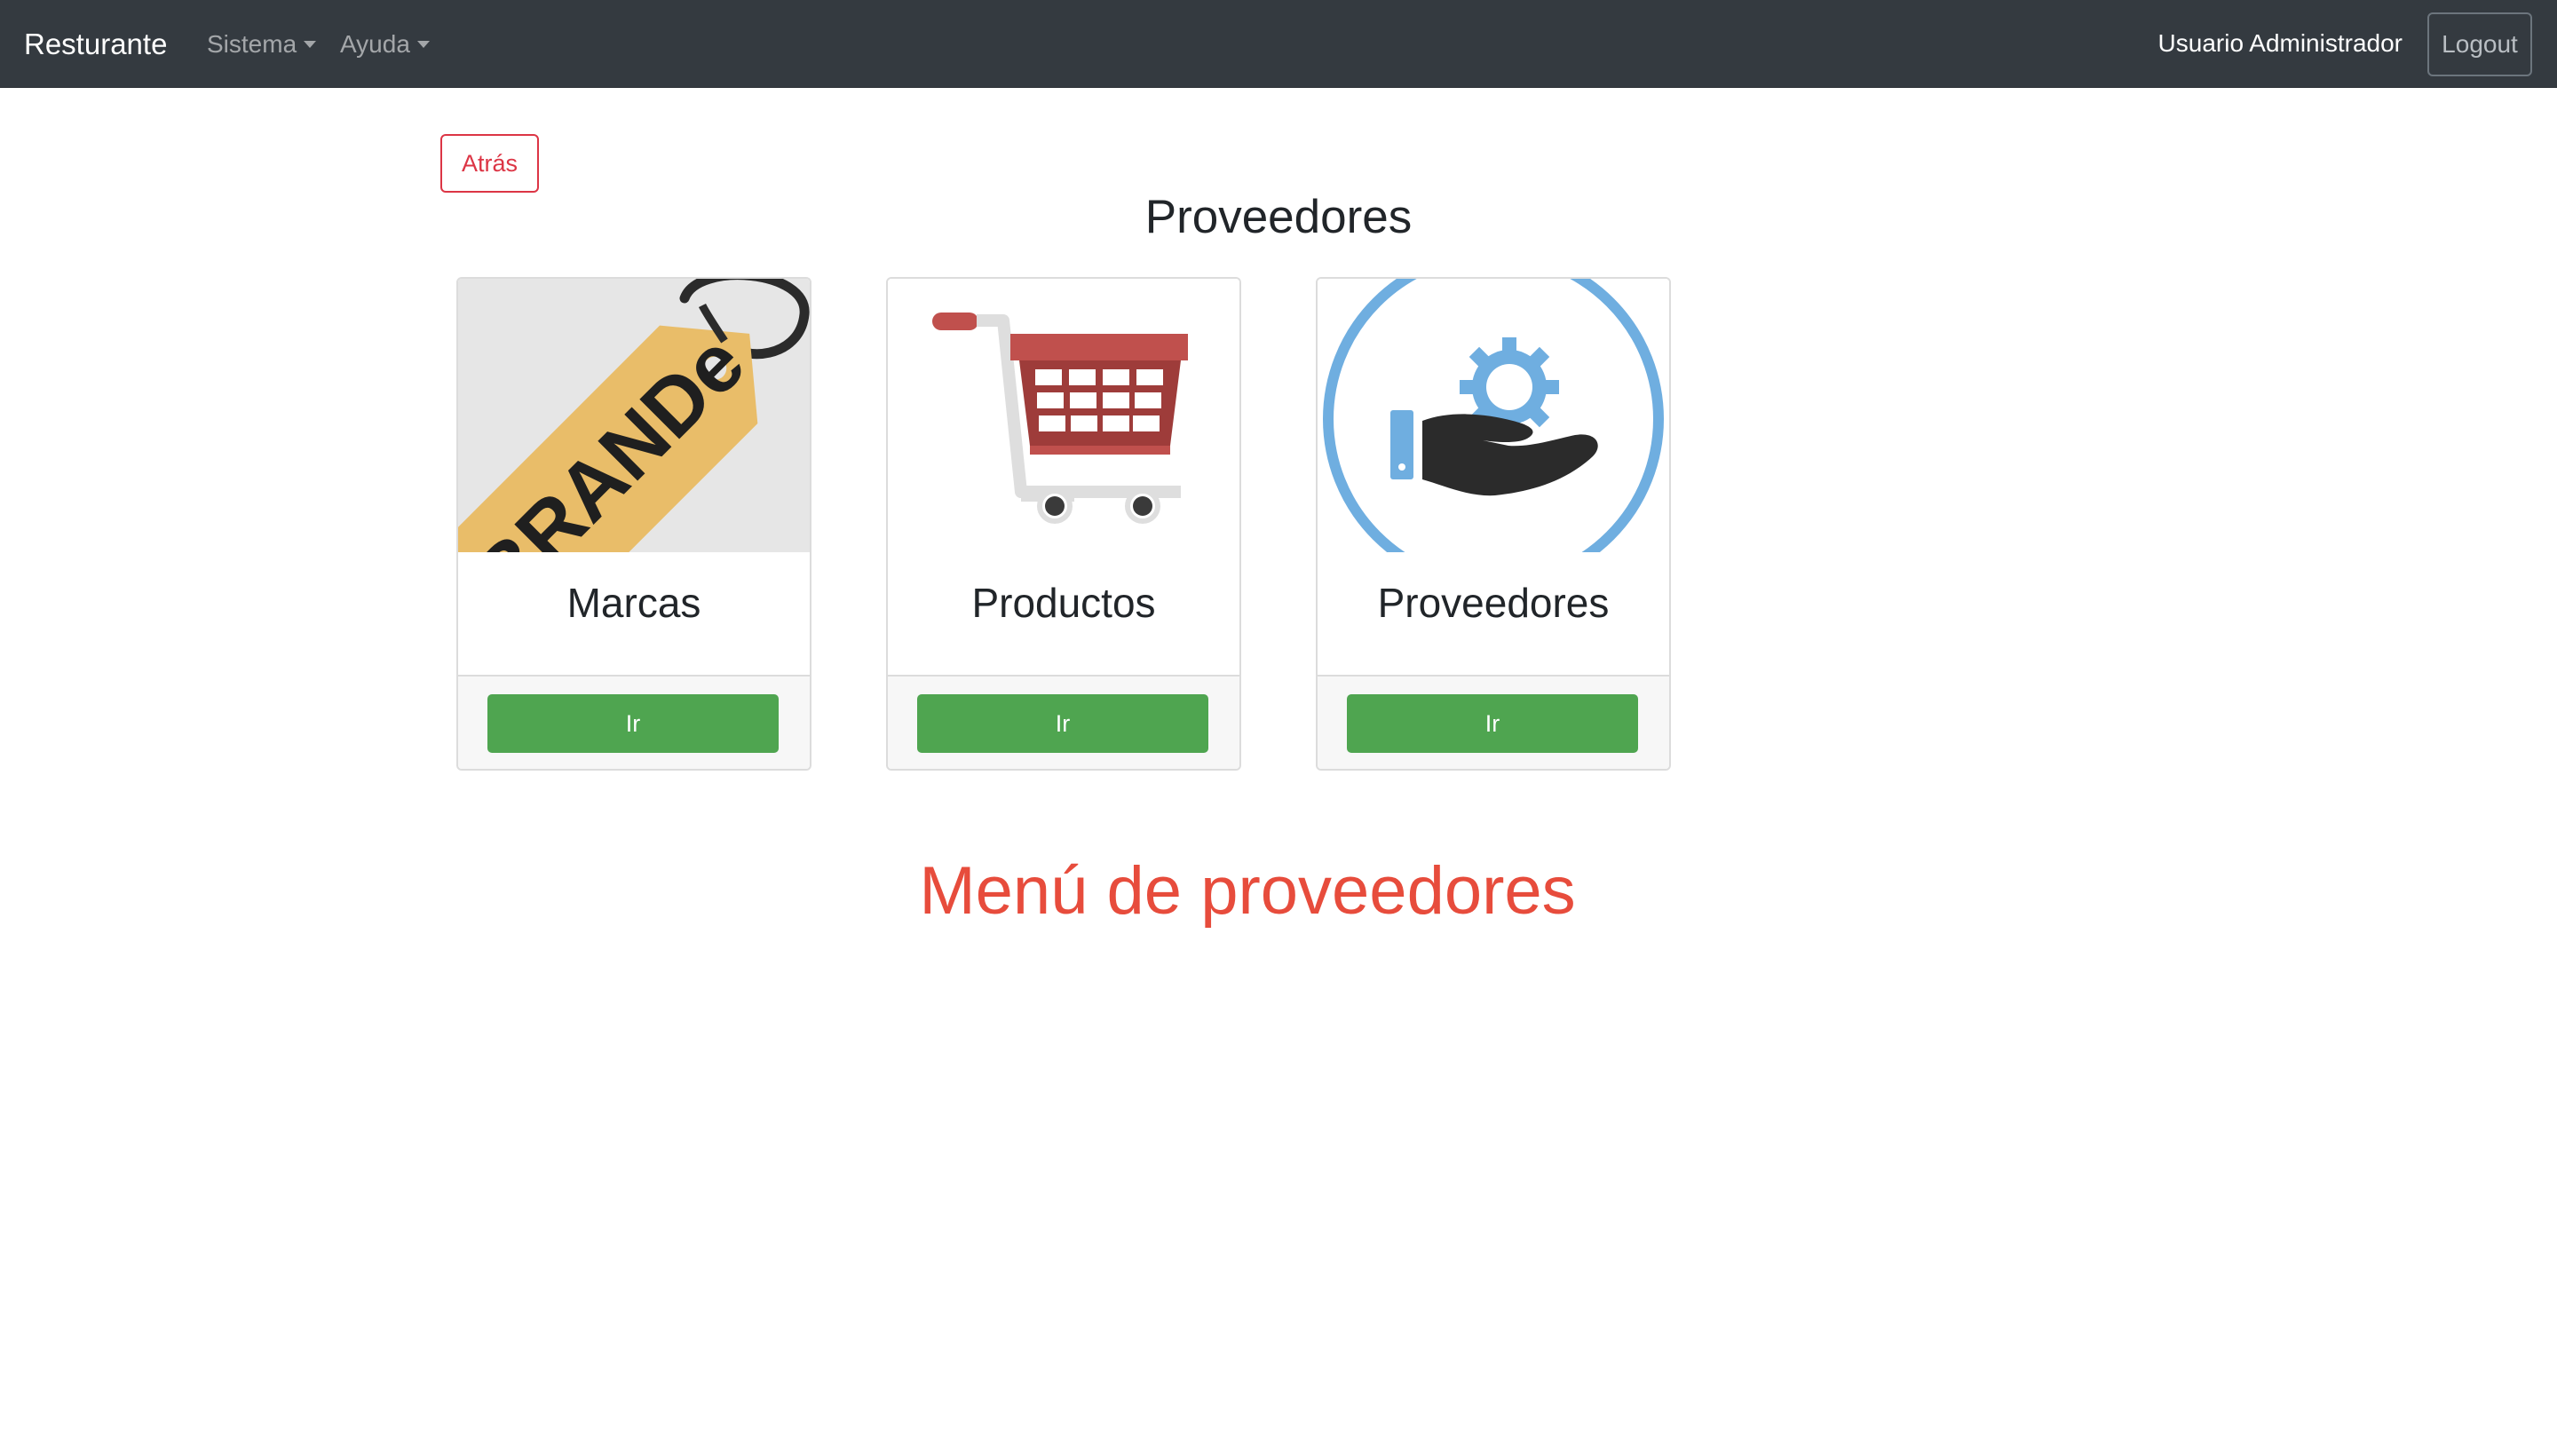 Image resolution: width=2557 pixels, height=1456 pixels. I want to click on card-title: Productos, so click(1063, 603).